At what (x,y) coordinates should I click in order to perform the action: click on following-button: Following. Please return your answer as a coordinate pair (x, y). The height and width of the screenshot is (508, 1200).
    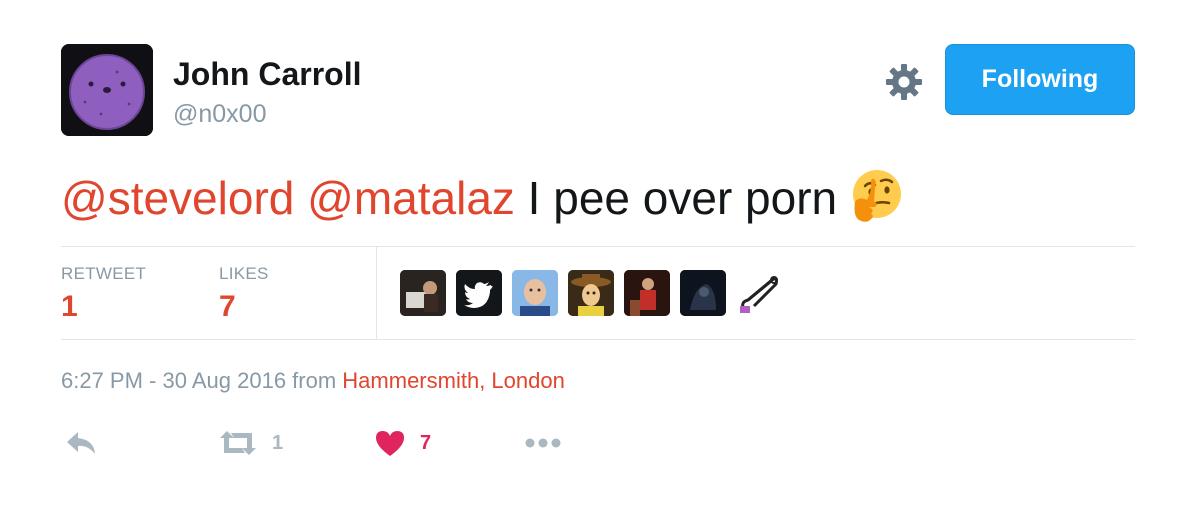
    Looking at the image, I should click on (1040, 79).